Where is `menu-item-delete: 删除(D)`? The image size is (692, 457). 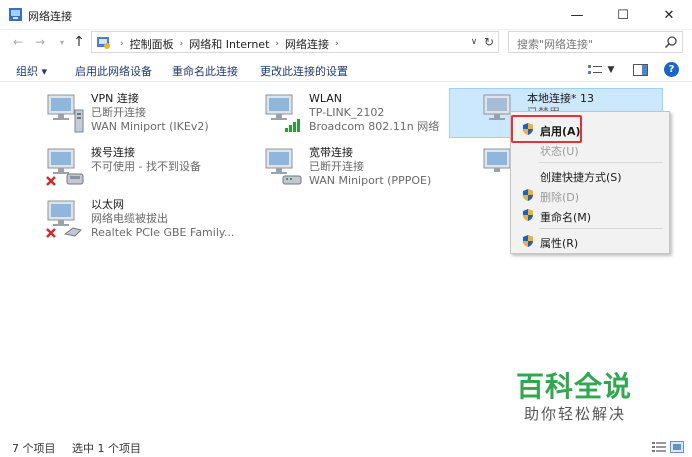 menu-item-delete: 删除(D) is located at coordinates (590, 195).